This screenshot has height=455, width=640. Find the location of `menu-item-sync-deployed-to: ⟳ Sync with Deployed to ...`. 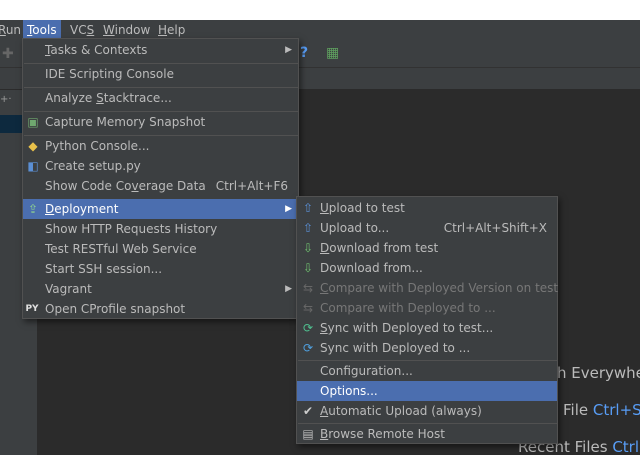

menu-item-sync-deployed-to: ⟳ Sync with Deployed to ... is located at coordinates (427, 348).